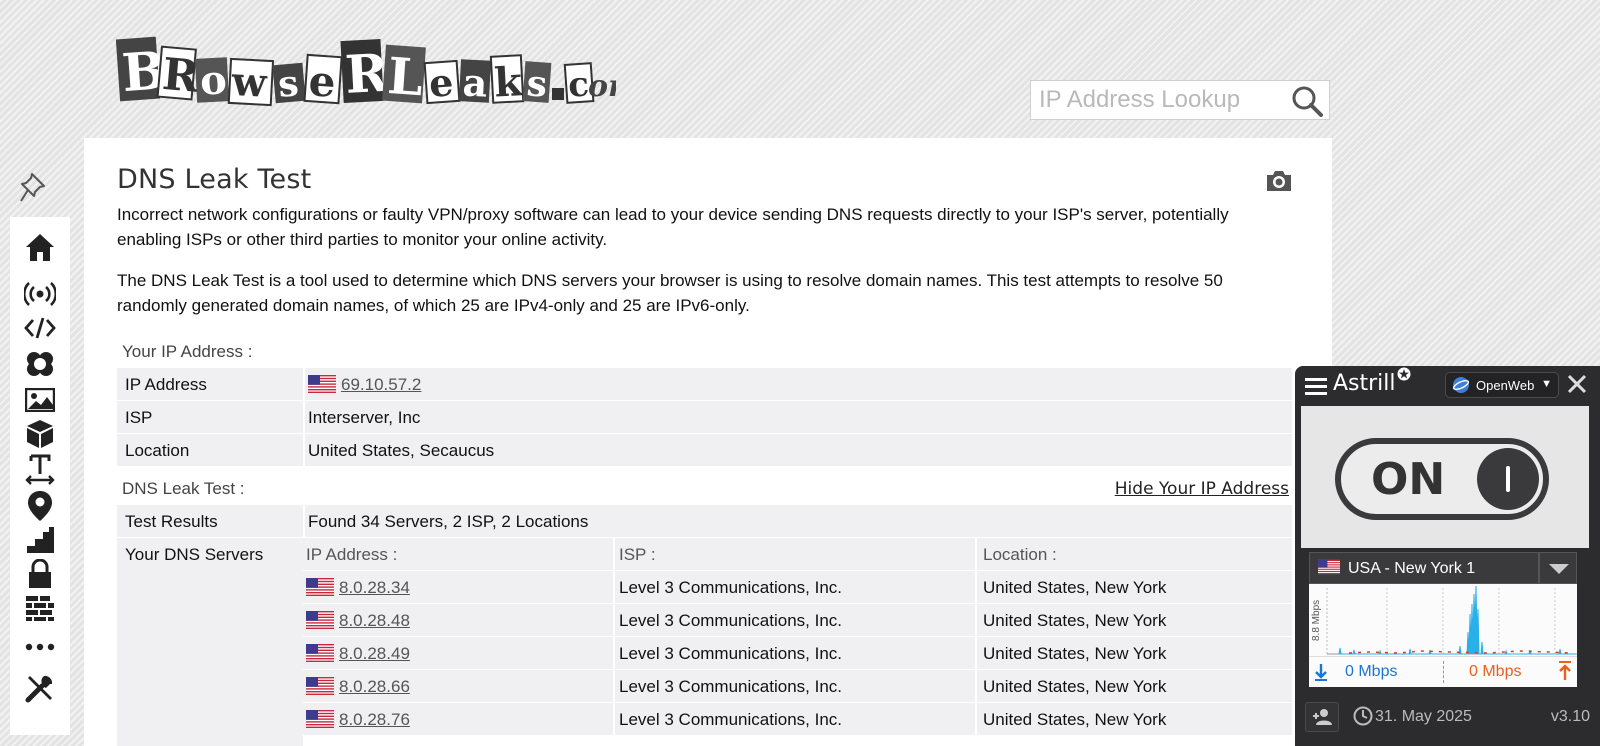 Image resolution: width=1600 pixels, height=746 pixels. I want to click on dns-ip-link: 8.0.28.66, so click(374, 686).